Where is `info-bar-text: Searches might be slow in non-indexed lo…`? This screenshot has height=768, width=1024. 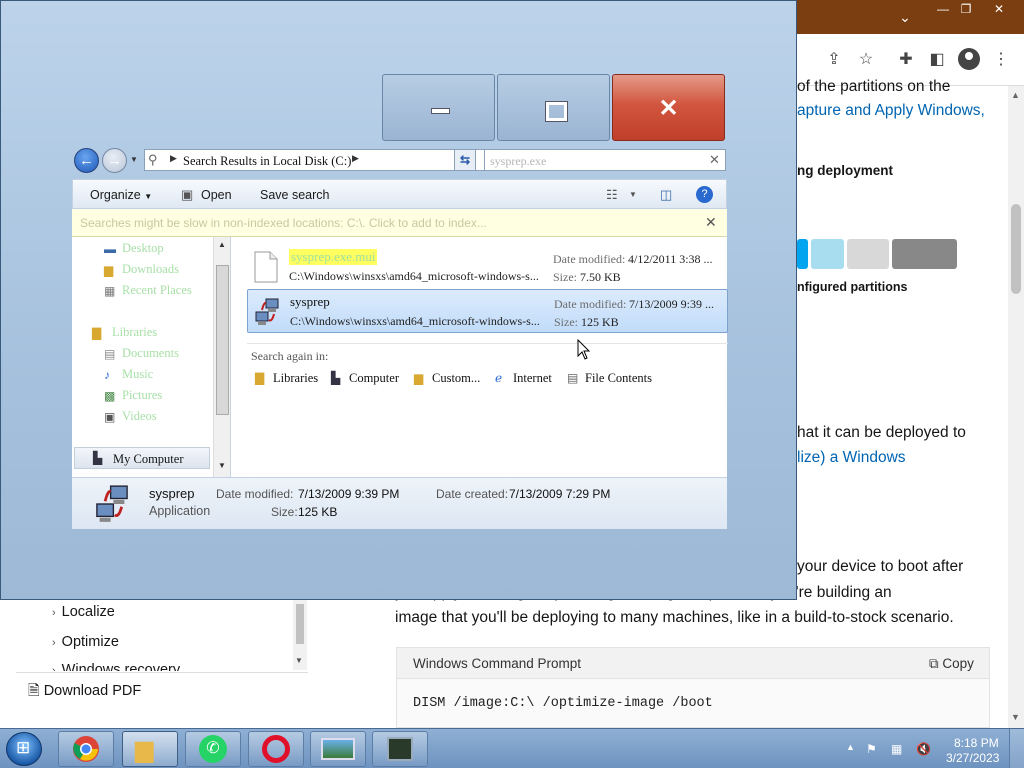
info-bar-text: Searches might be slow in non-indexed lo… is located at coordinates (283, 223).